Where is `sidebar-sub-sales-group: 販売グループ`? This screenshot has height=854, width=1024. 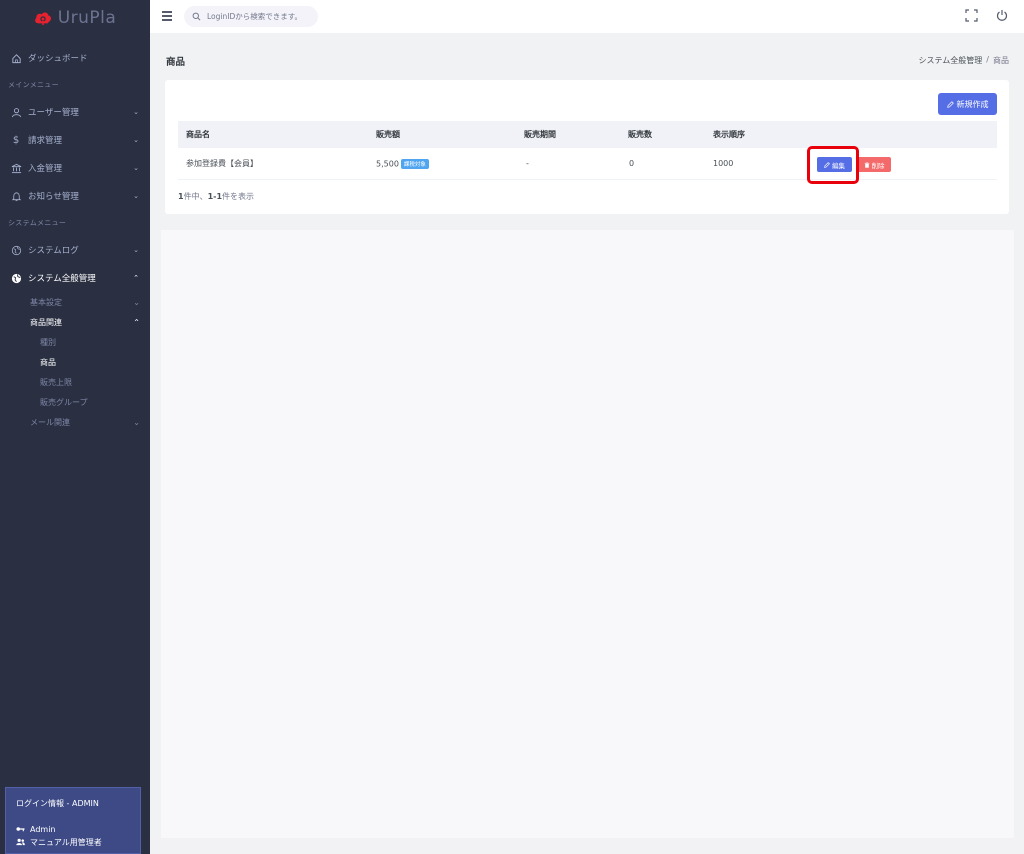
sidebar-sub-sales-group: 販売グループ is located at coordinates (75, 402).